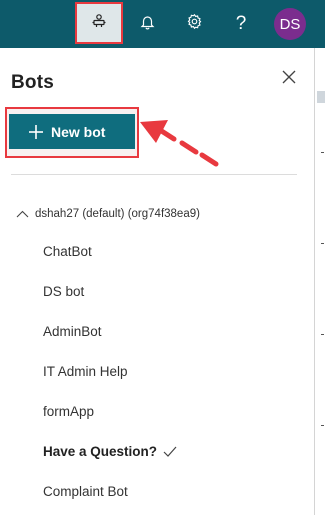 This screenshot has width=325, height=515. What do you see at coordinates (68, 411) in the screenshot?
I see `bot-item-formapp: formApp` at bounding box center [68, 411].